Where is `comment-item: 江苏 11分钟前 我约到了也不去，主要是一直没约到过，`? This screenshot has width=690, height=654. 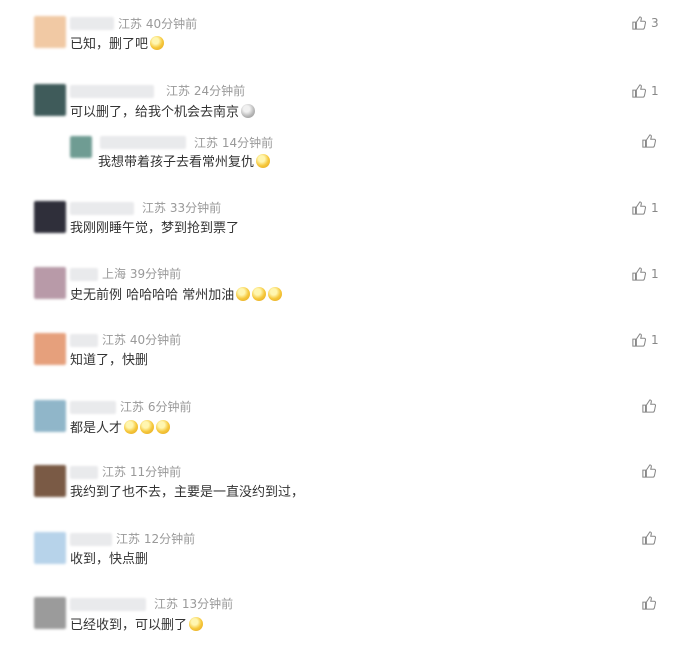 comment-item: 江苏 11分钟前 我约到了也不去，主要是一直没约到过， is located at coordinates (345, 491).